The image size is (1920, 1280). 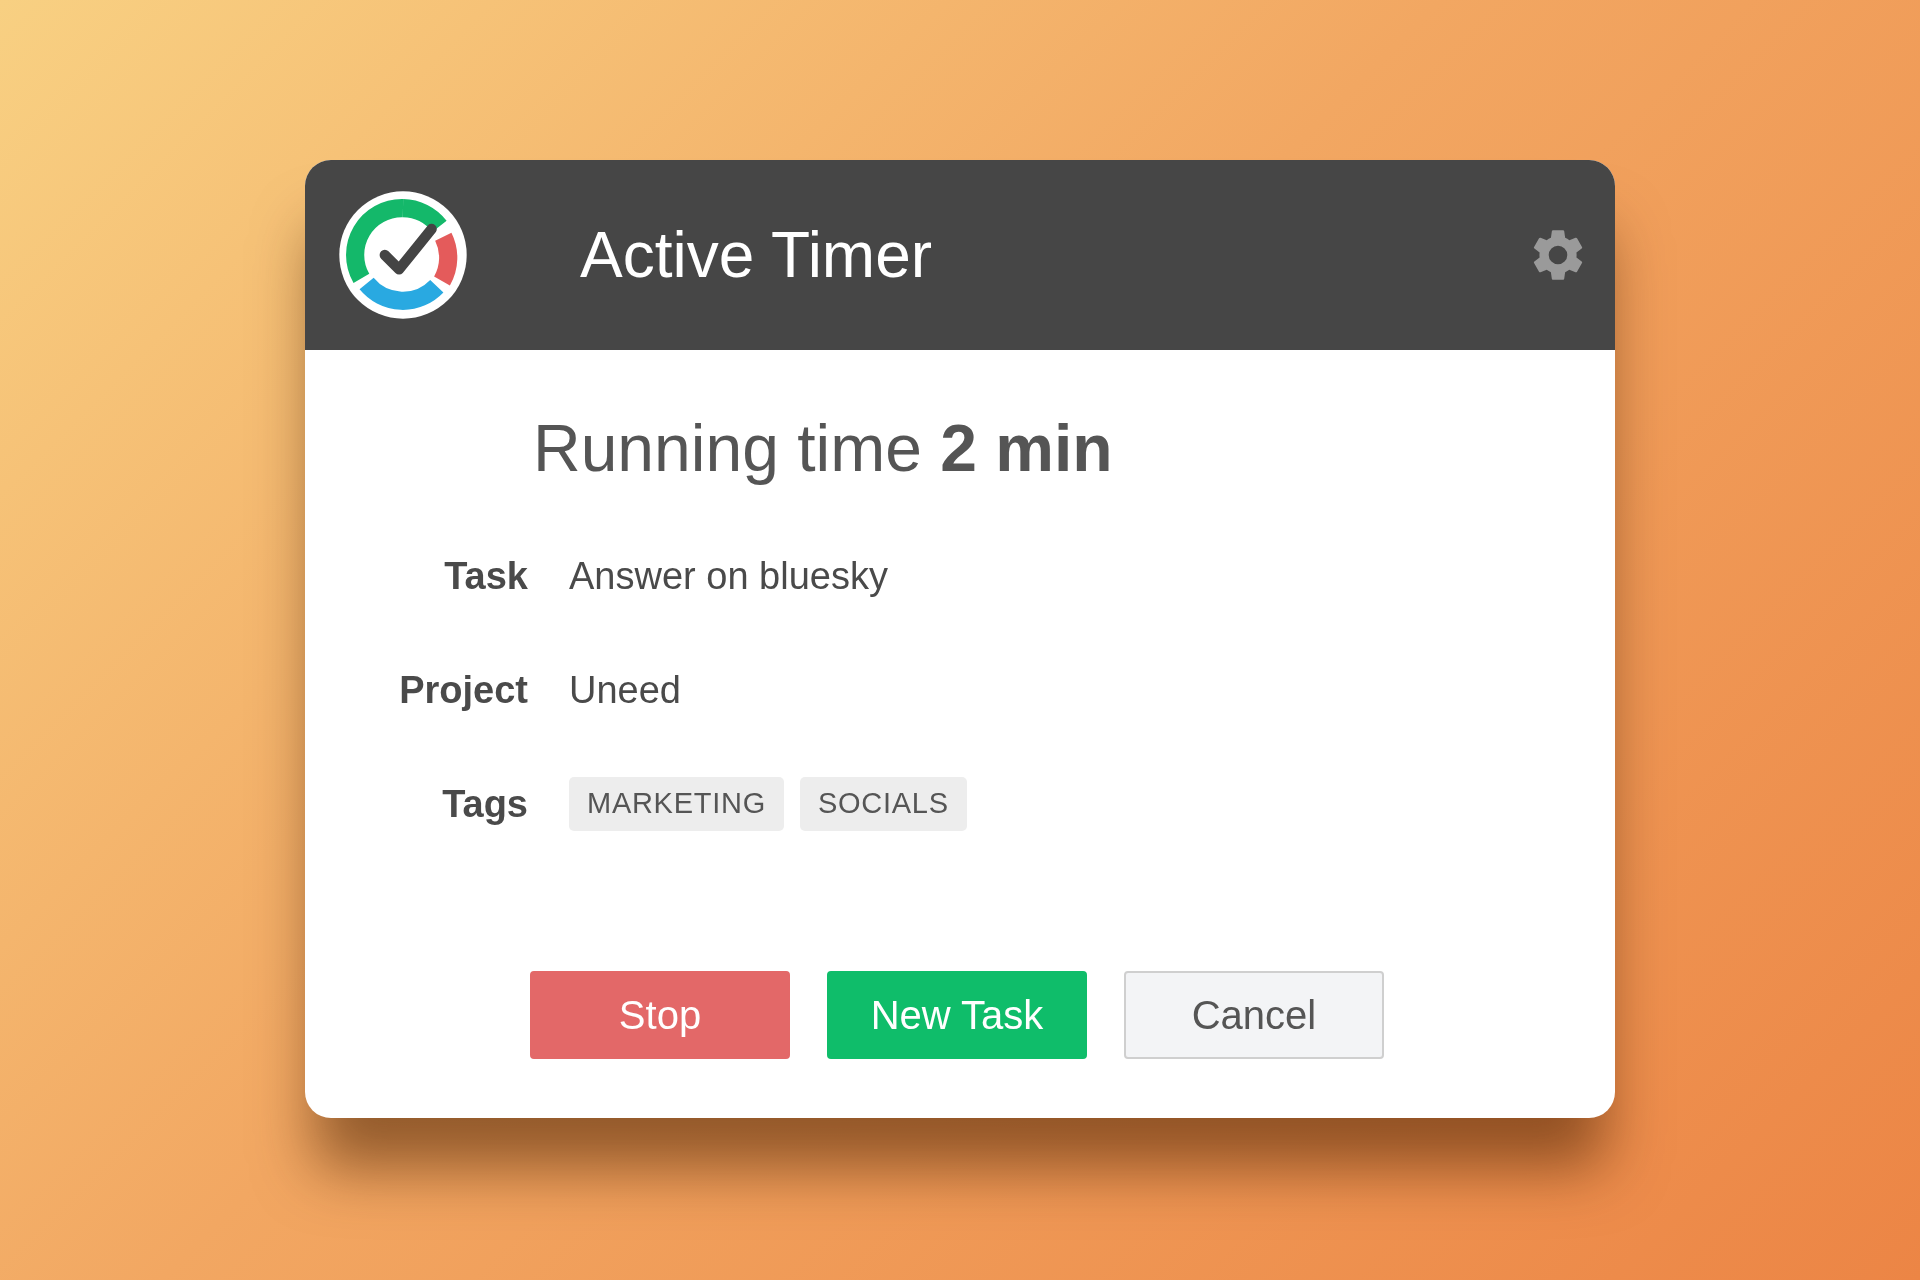 I want to click on action-button: Cancel, so click(x=1254, y=1015).